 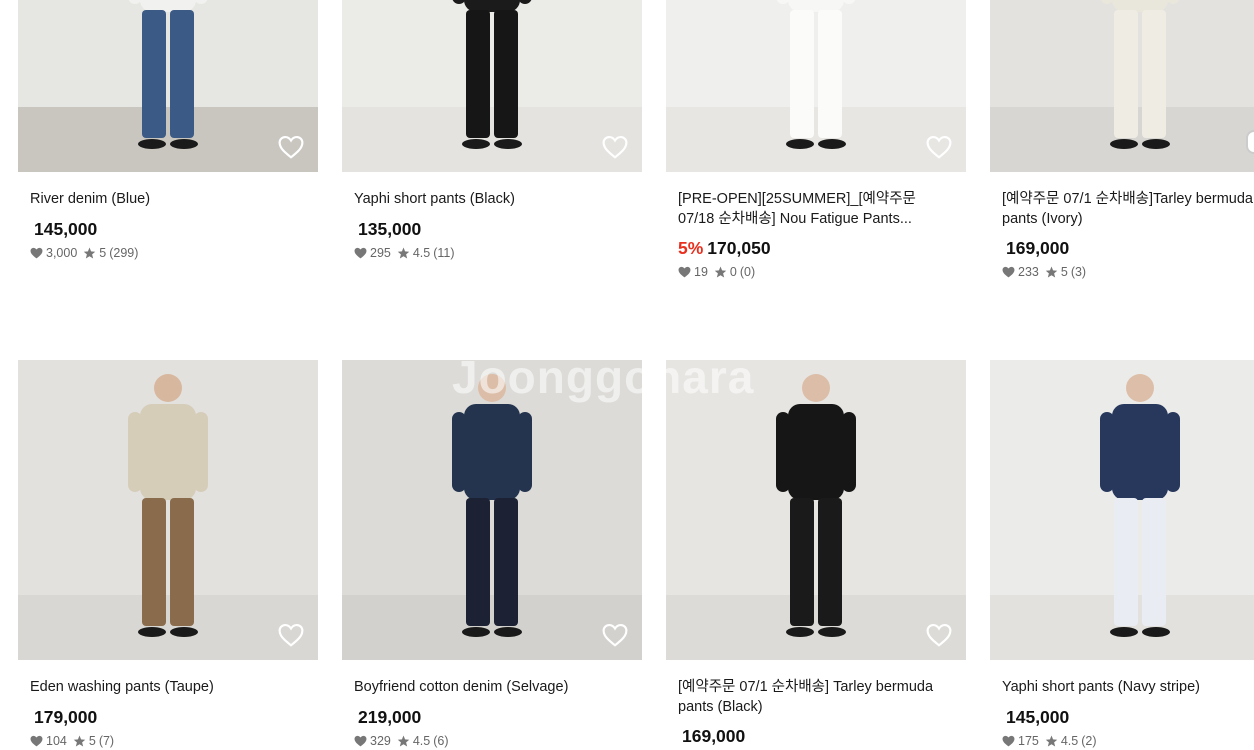 What do you see at coordinates (168, 717) in the screenshot?
I see `product-price-row: 179,000` at bounding box center [168, 717].